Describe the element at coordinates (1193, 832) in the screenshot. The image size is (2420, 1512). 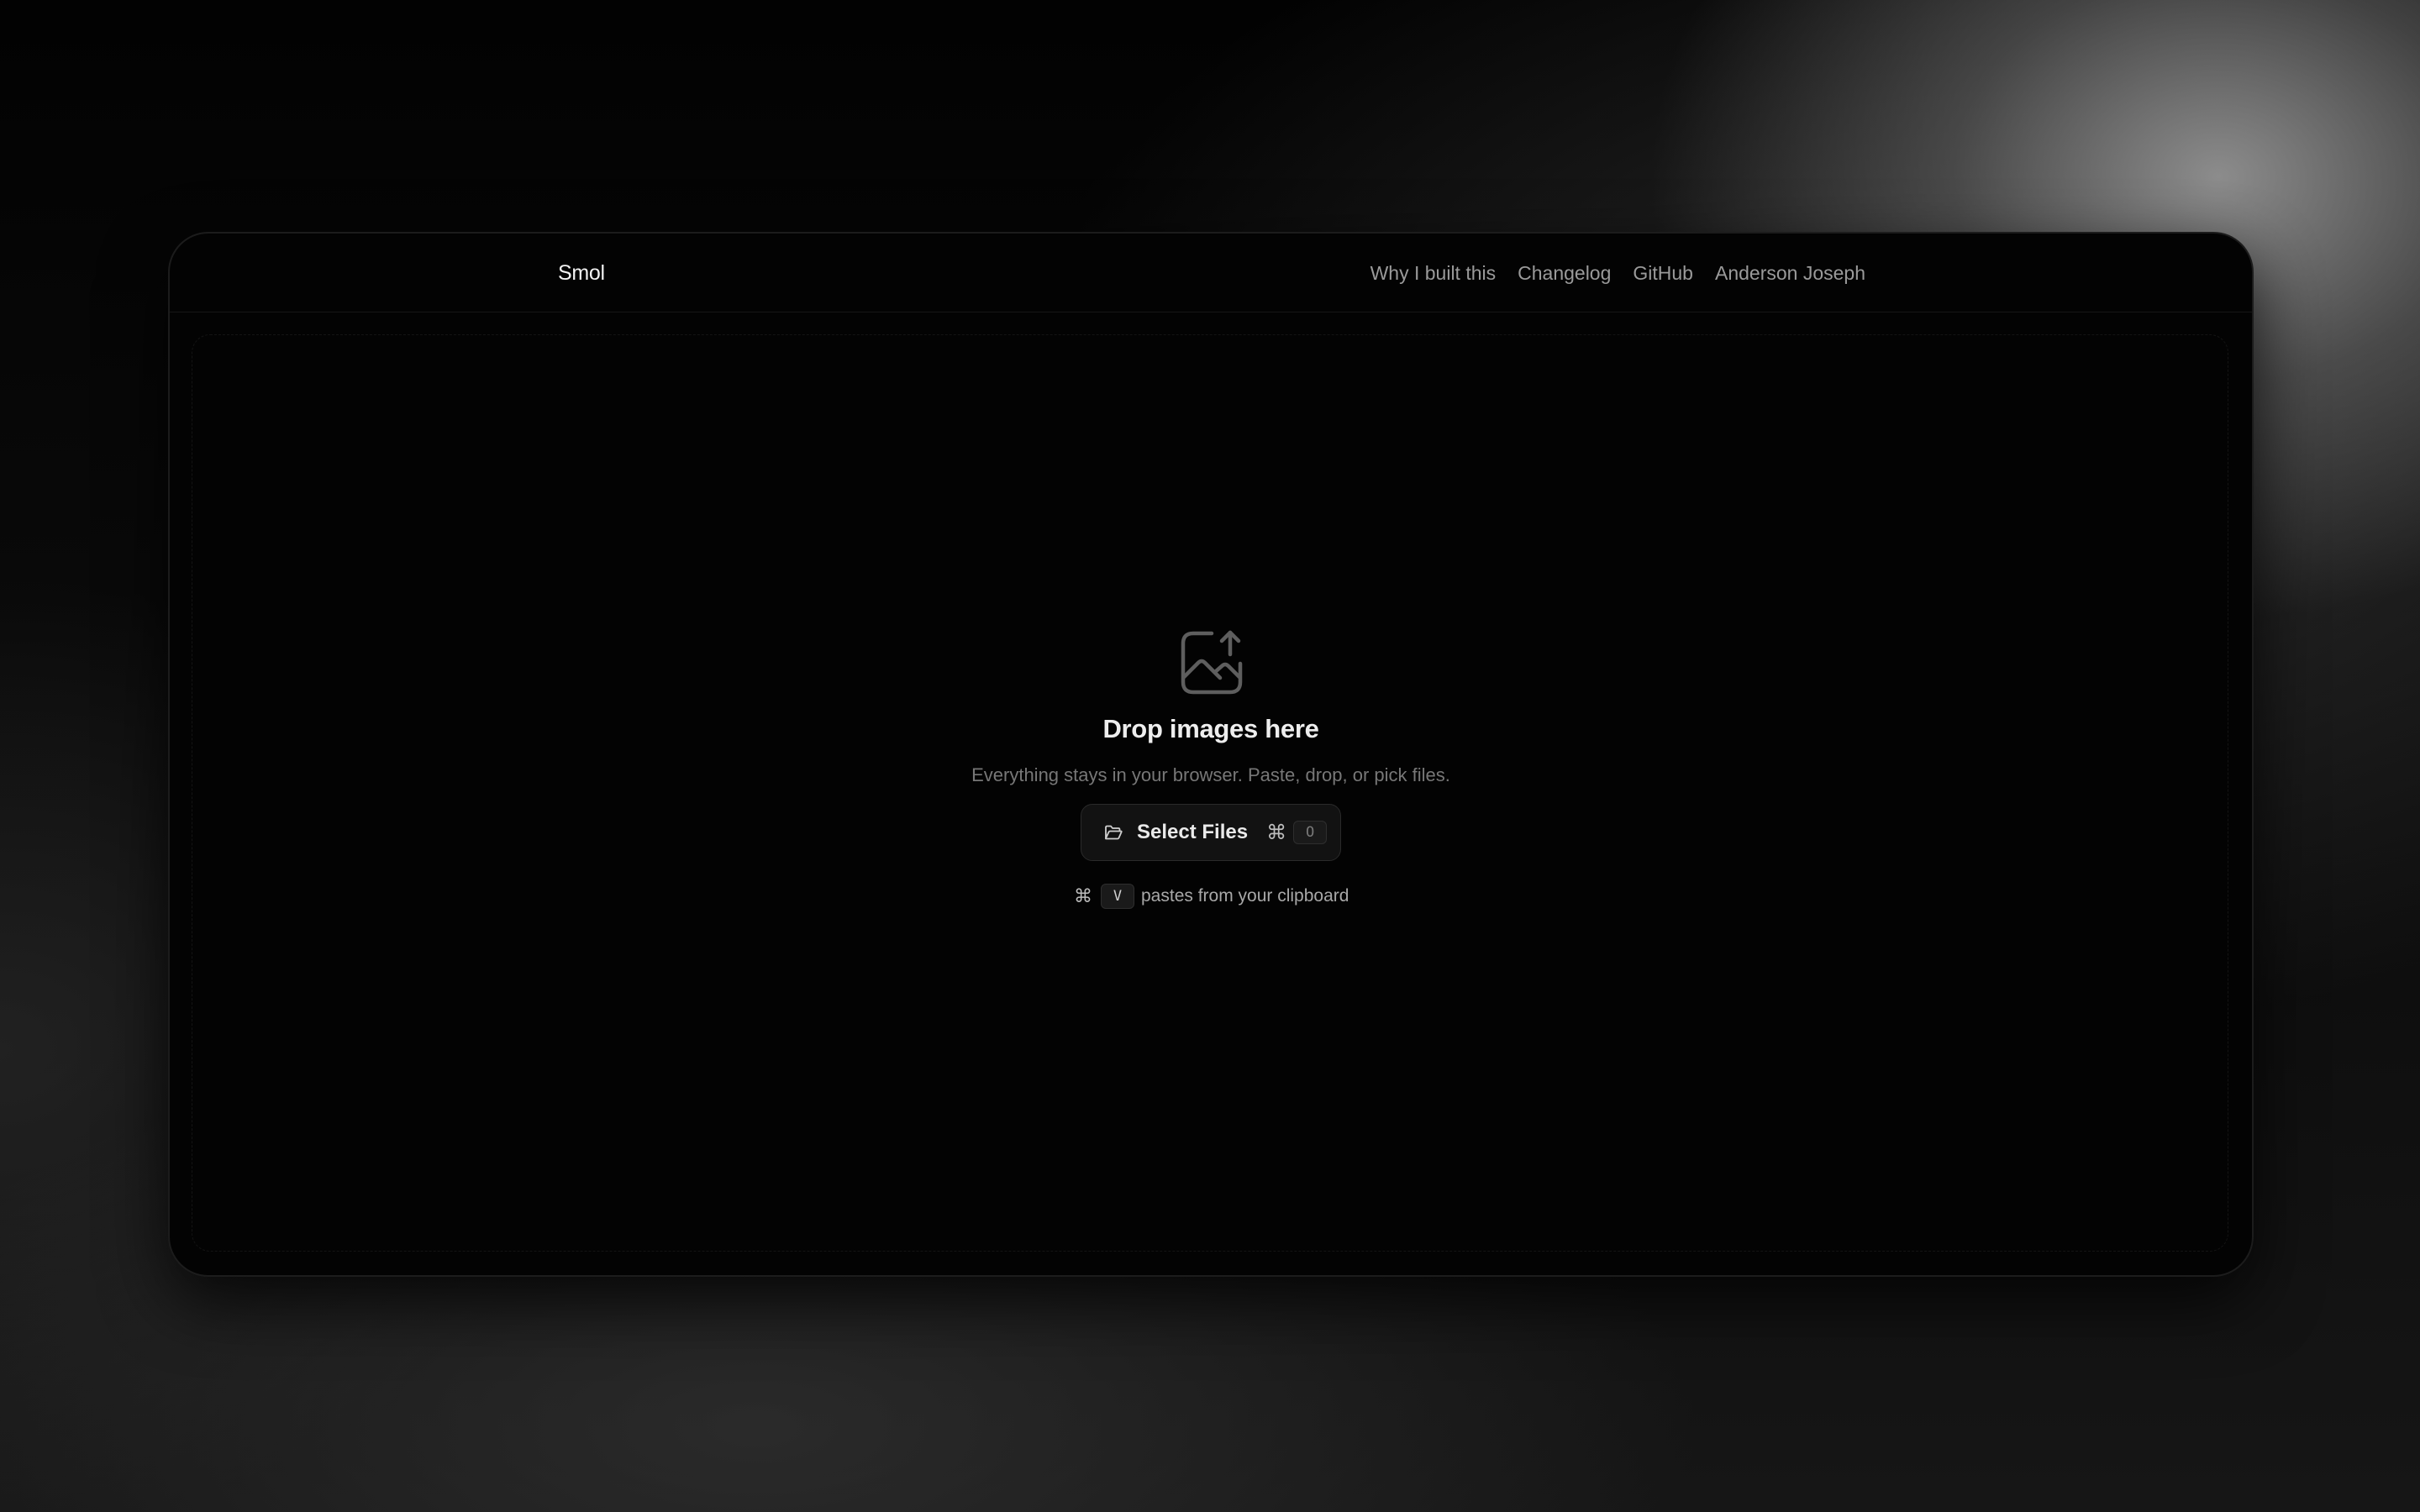
I see `select-files-label: Select Files` at that location.